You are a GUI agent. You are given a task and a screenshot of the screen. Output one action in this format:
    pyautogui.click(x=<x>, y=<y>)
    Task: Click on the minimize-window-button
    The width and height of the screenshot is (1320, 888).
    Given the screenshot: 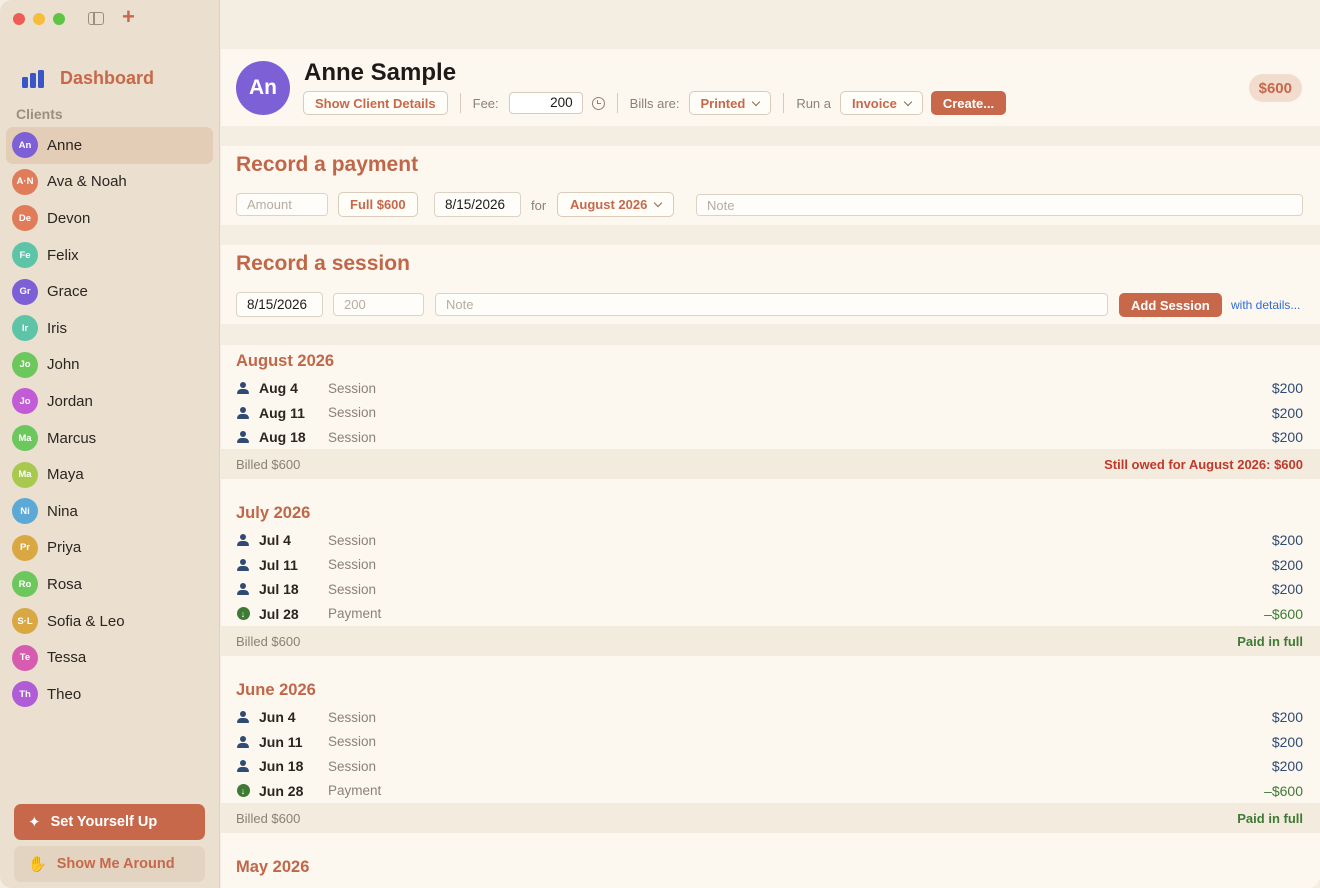 What is the action you would take?
    pyautogui.click(x=39, y=19)
    